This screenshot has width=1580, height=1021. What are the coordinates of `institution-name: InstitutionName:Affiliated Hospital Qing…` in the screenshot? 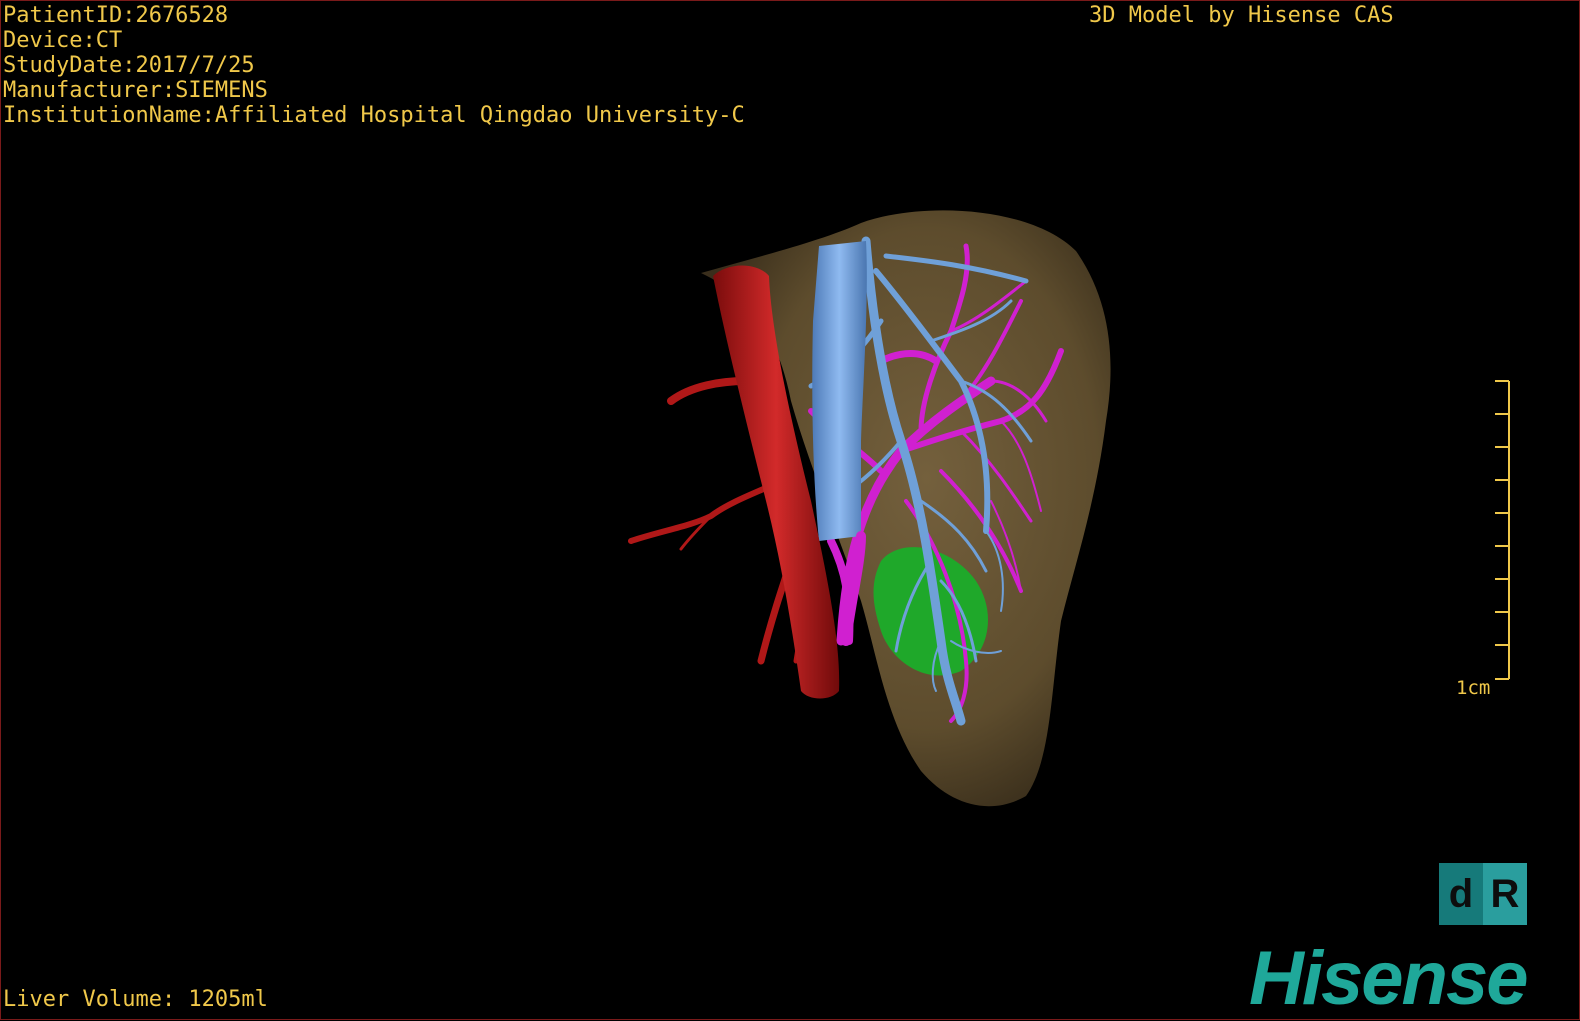 It's located at (374, 115).